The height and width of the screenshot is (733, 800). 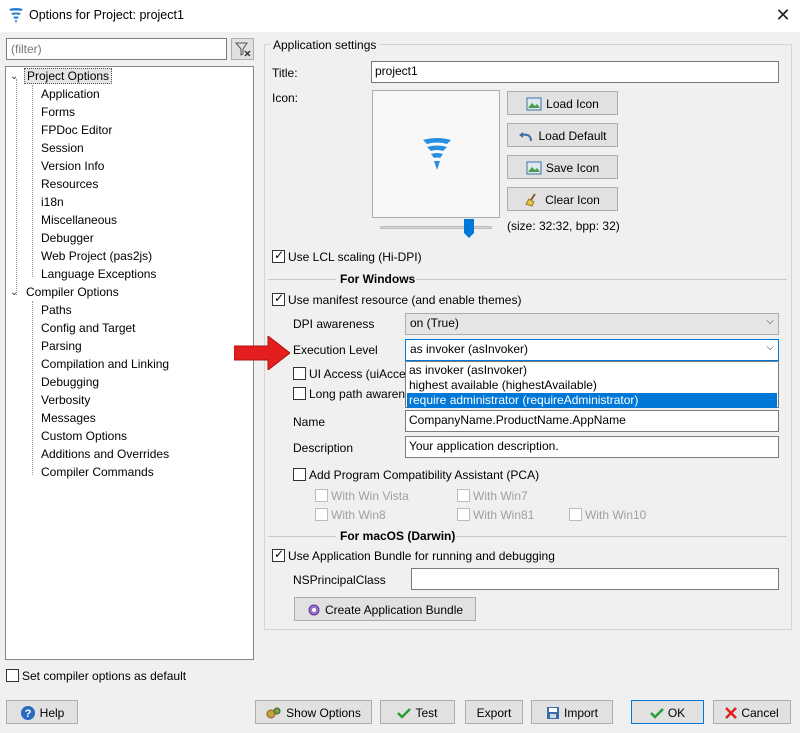 What do you see at coordinates (335, 350) in the screenshot?
I see `execution-level-label: Execution Level` at bounding box center [335, 350].